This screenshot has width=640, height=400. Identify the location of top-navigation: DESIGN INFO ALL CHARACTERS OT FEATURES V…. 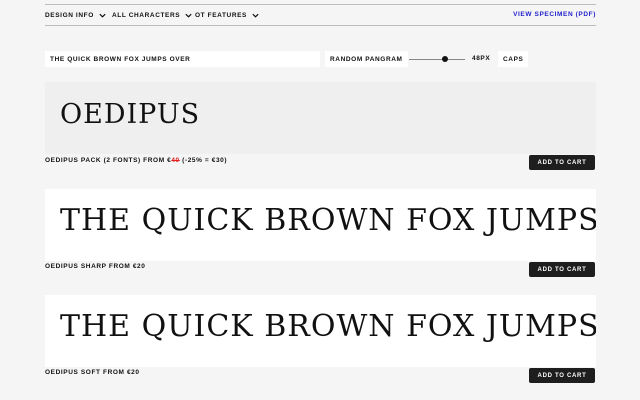
(320, 15).